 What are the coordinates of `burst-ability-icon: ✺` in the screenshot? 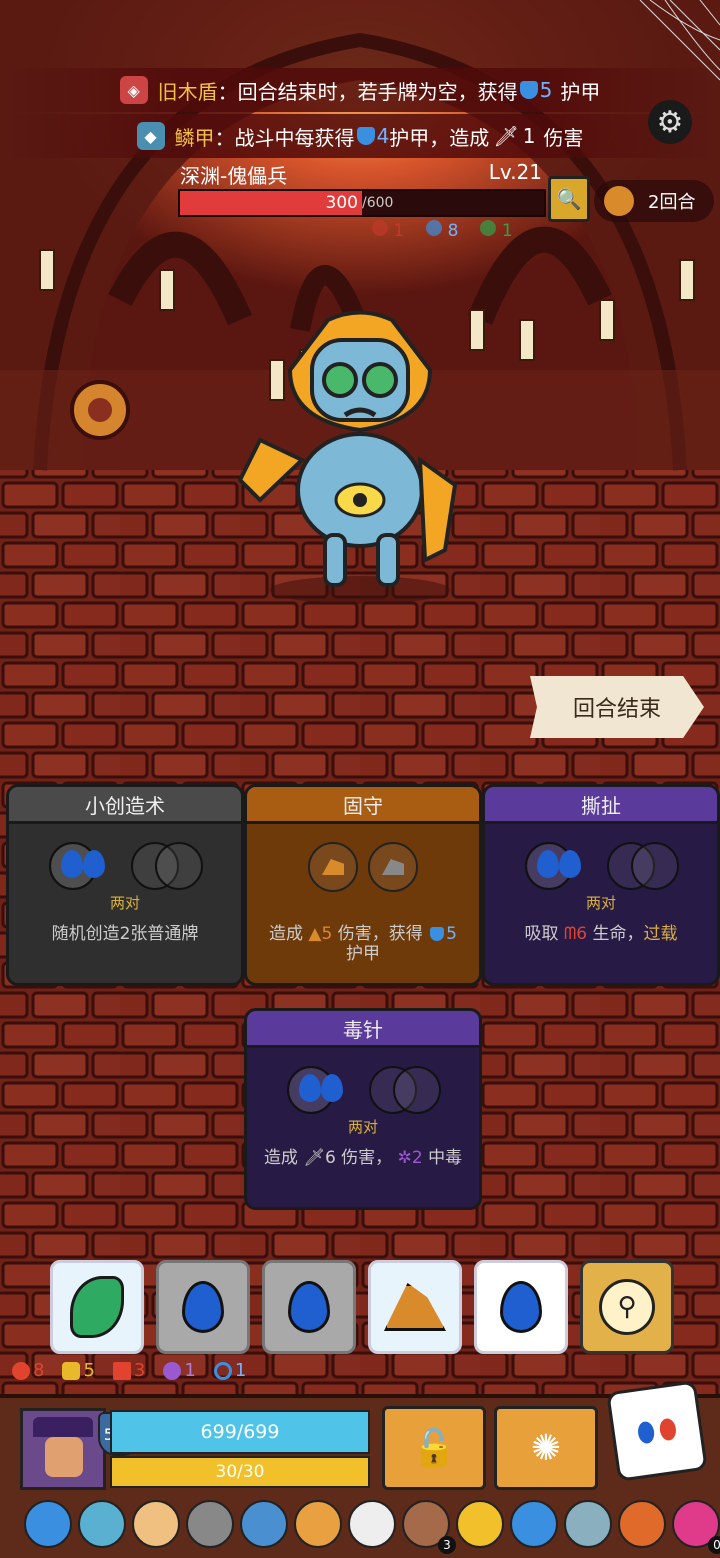 It's located at (546, 1448).